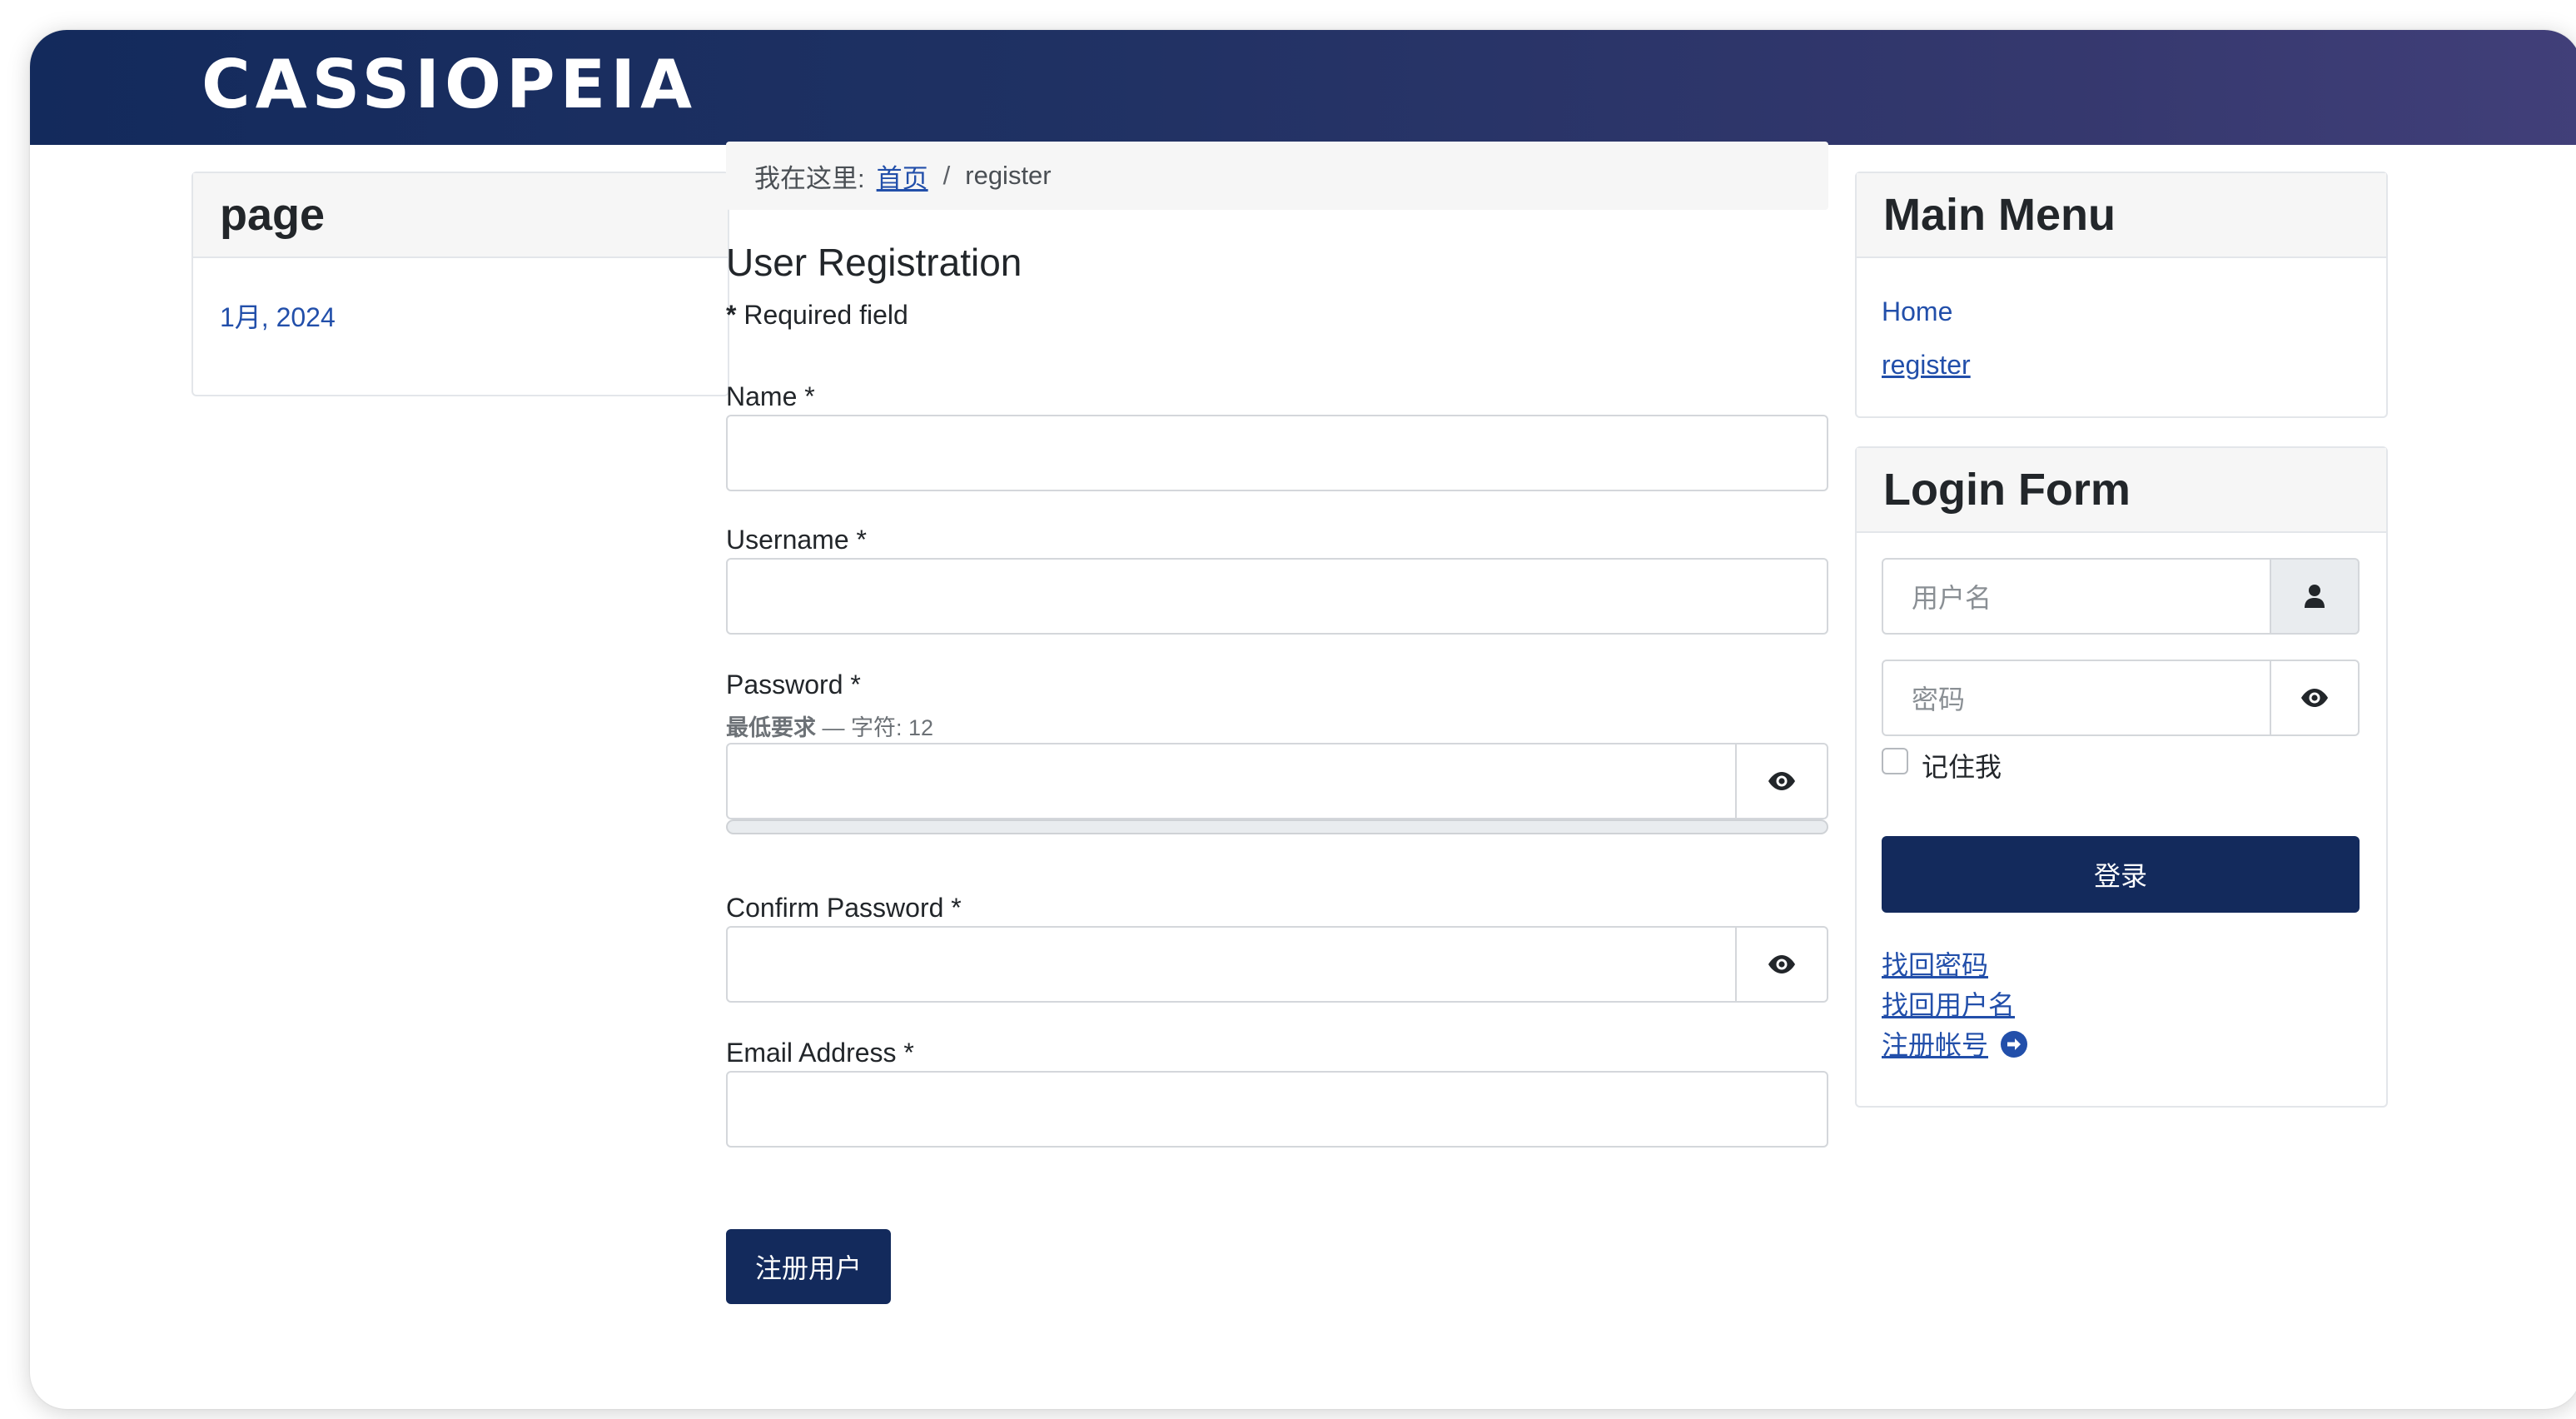 This screenshot has height=1419, width=2576. What do you see at coordinates (2076, 596) in the screenshot?
I see `login-username-input: 用户名` at bounding box center [2076, 596].